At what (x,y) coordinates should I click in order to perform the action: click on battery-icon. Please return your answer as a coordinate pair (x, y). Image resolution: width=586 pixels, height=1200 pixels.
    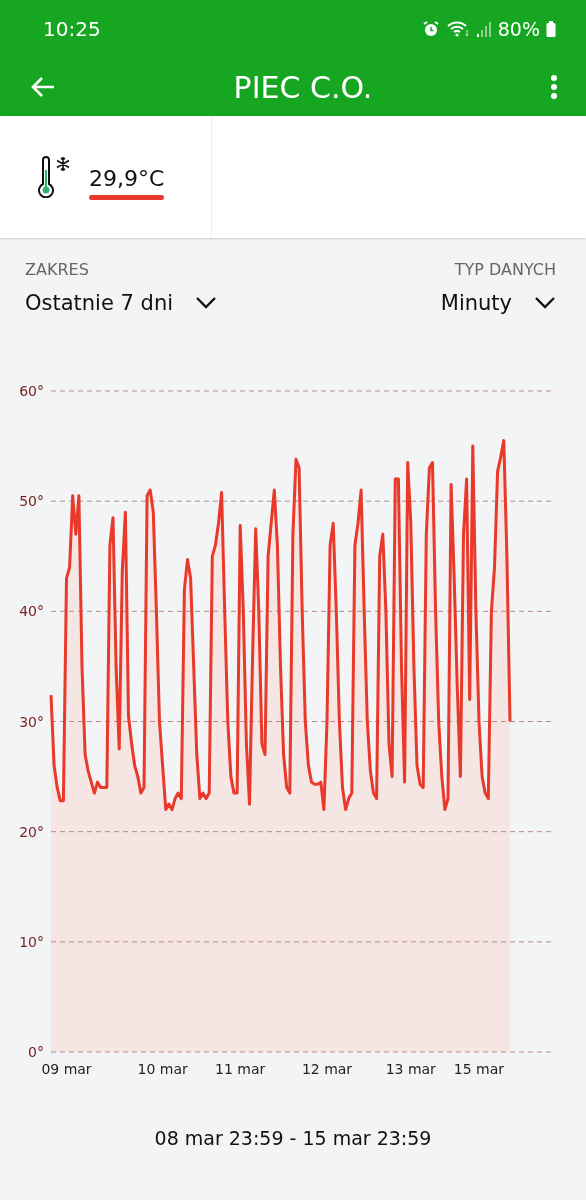
    Looking at the image, I should click on (551, 29).